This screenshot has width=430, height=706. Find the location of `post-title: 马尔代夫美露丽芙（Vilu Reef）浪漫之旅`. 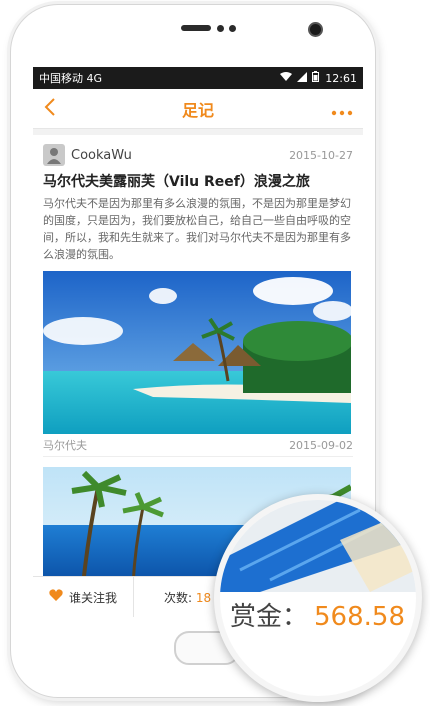

post-title: 马尔代夫美露丽芙（Vilu Reef）浪漫之旅 is located at coordinates (198, 181).